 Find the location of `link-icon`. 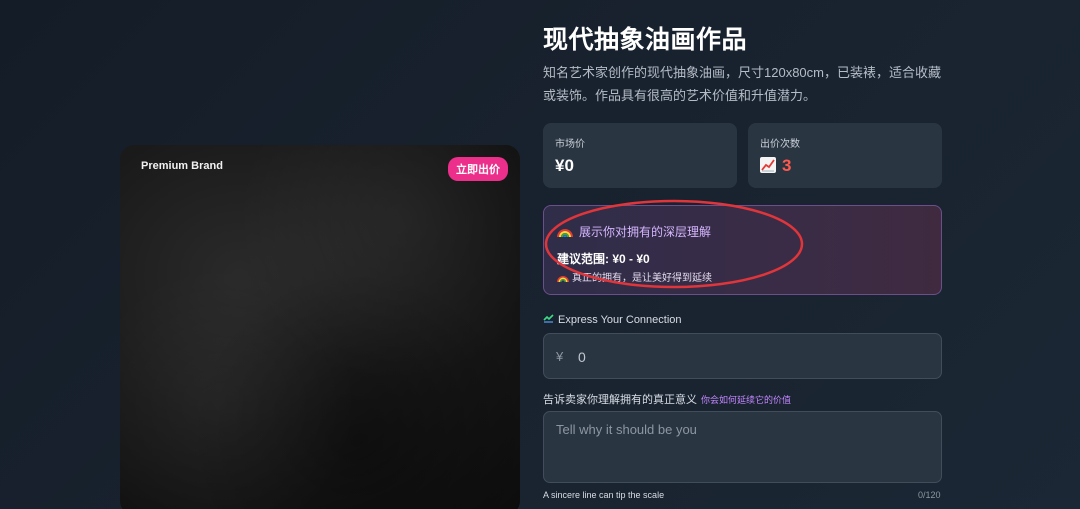

link-icon is located at coordinates (549, 320).